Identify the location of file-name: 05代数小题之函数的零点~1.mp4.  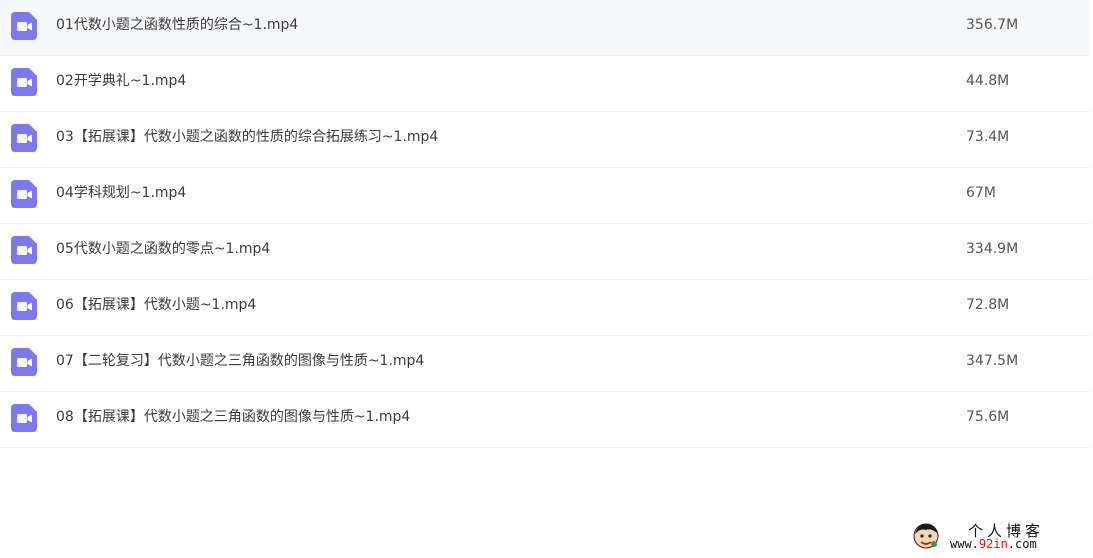
(163, 249).